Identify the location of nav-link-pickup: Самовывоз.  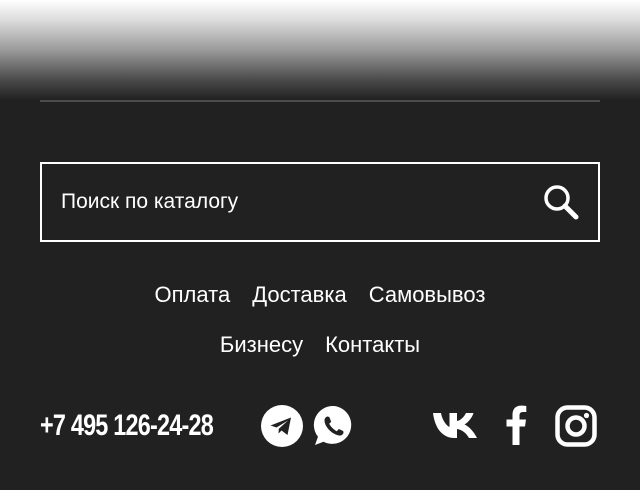
(427, 295).